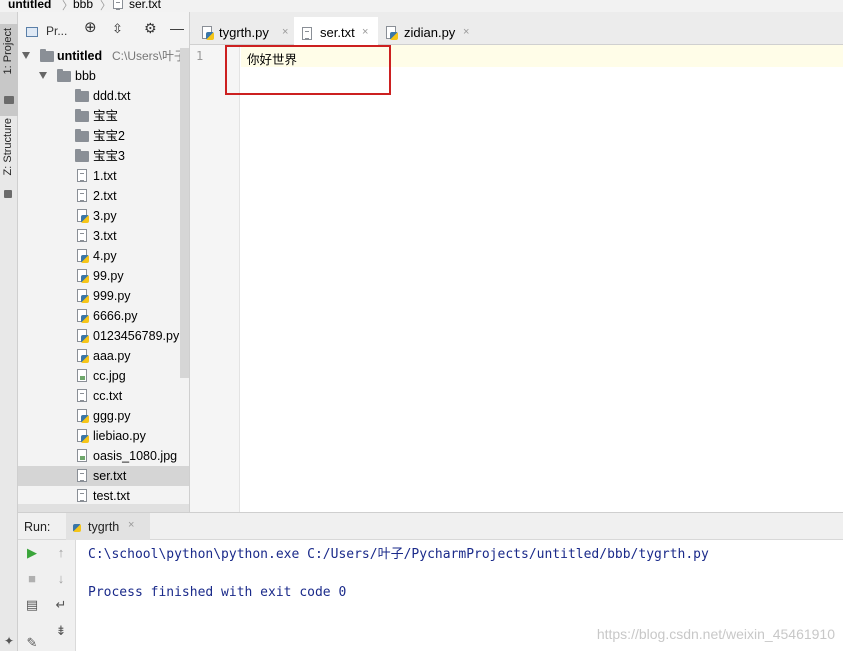 The height and width of the screenshot is (651, 843). I want to click on breadcrumb-file: ser.txt, so click(145, 5).